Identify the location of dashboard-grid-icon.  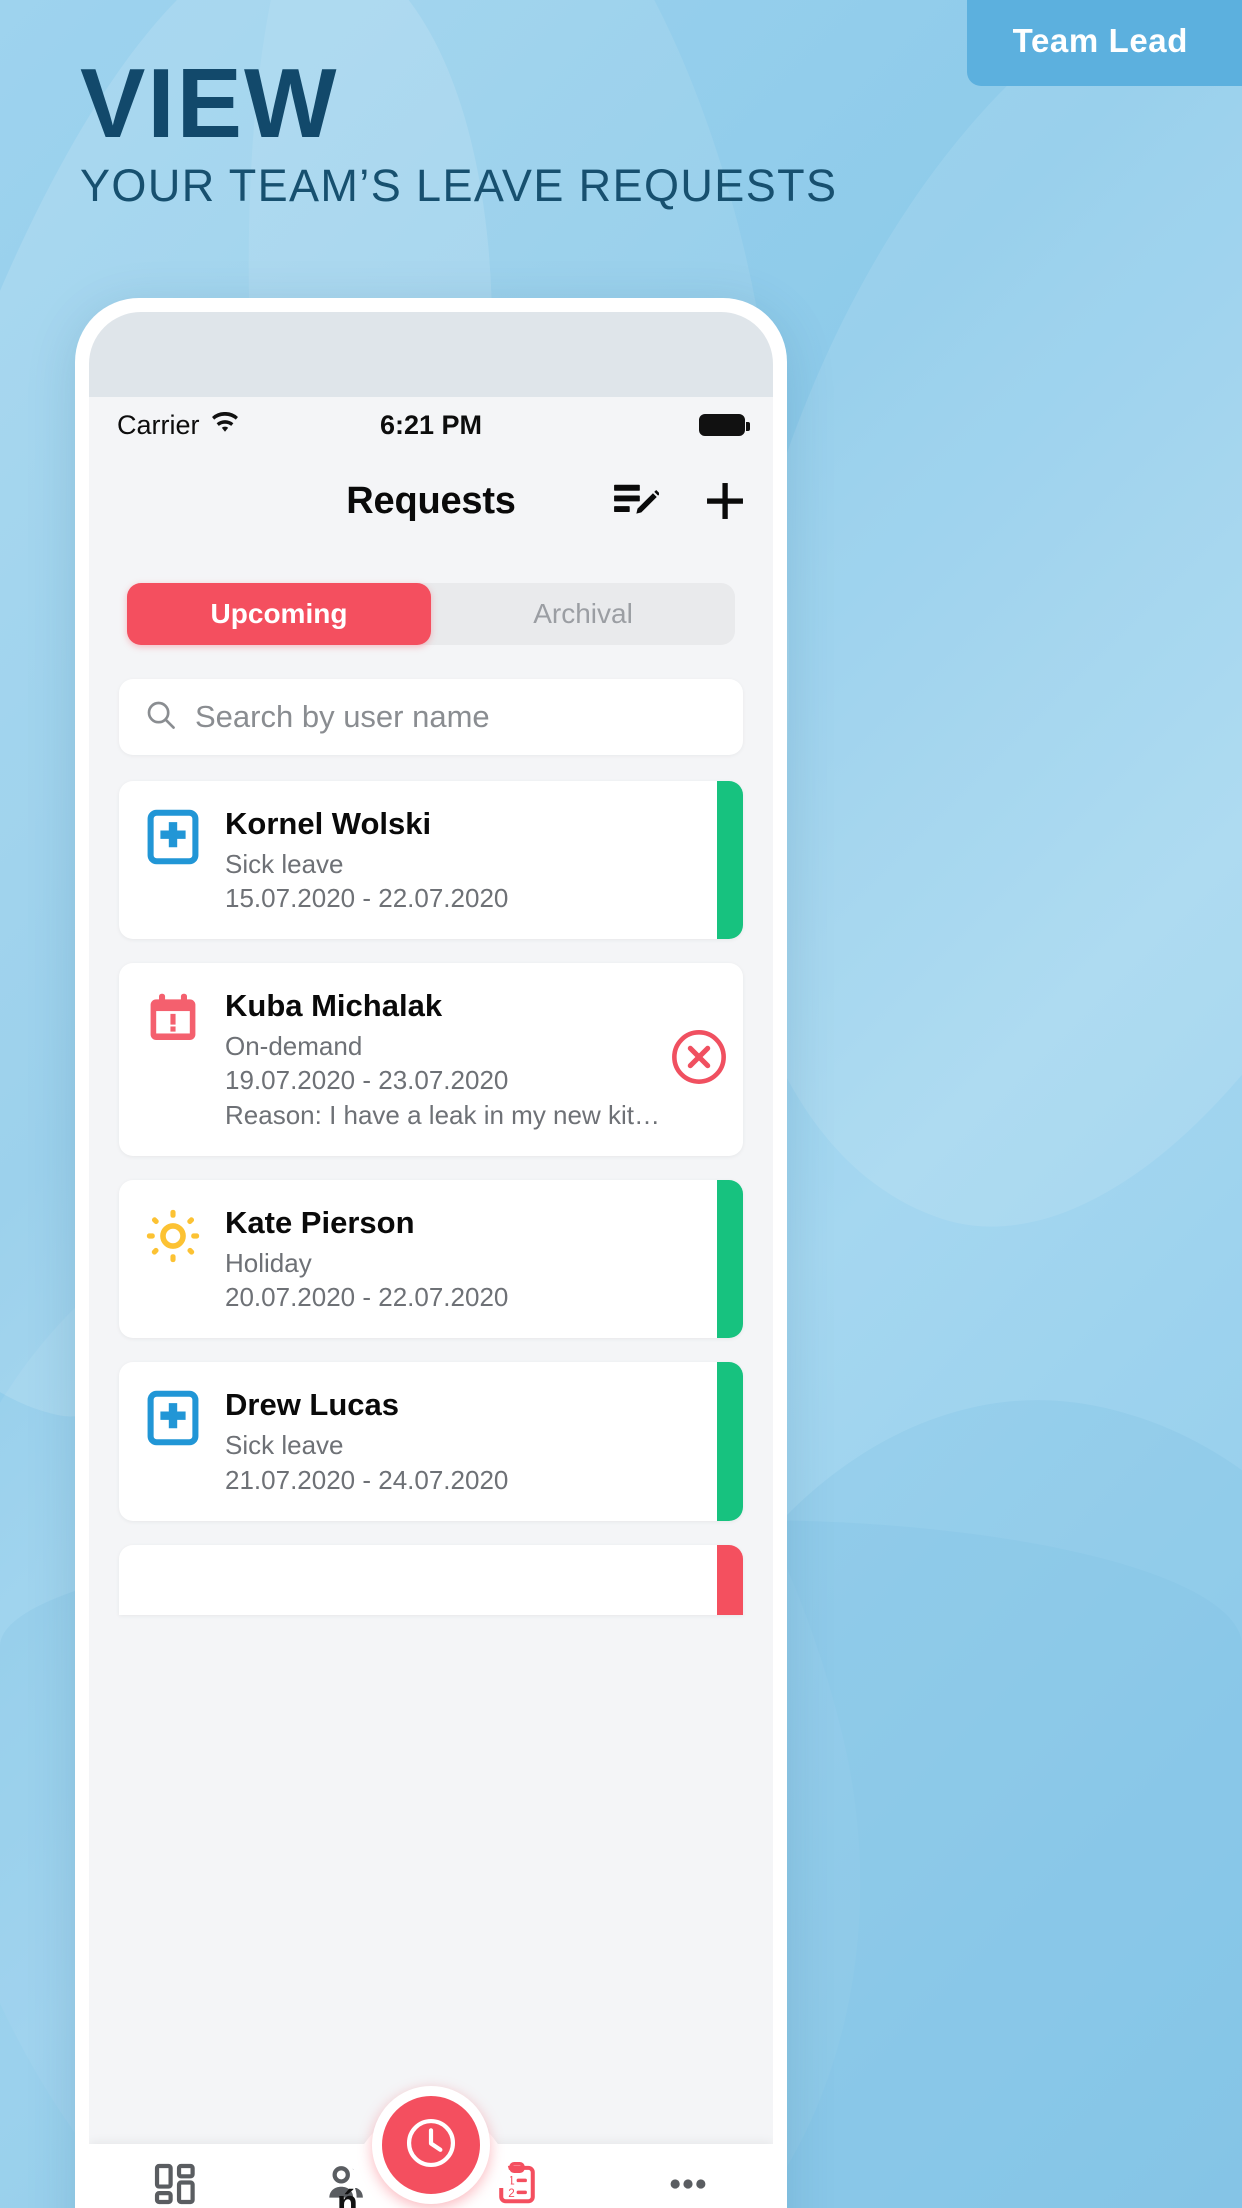
(175, 2185).